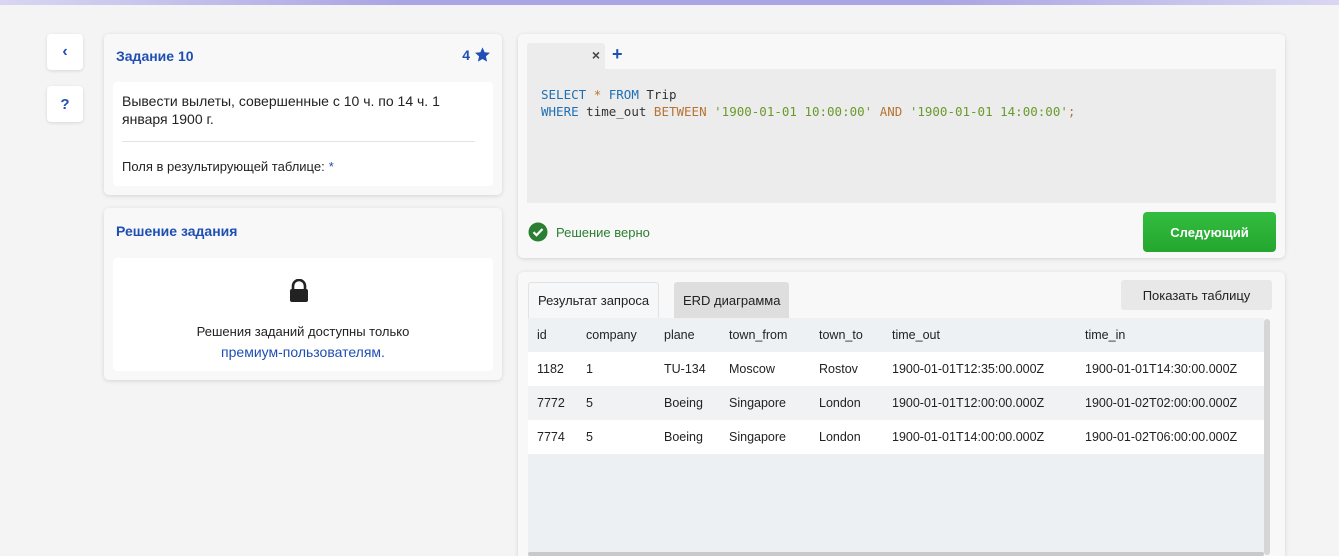 Image resolution: width=1339 pixels, height=556 pixels. What do you see at coordinates (298, 141) in the screenshot?
I see `divider` at bounding box center [298, 141].